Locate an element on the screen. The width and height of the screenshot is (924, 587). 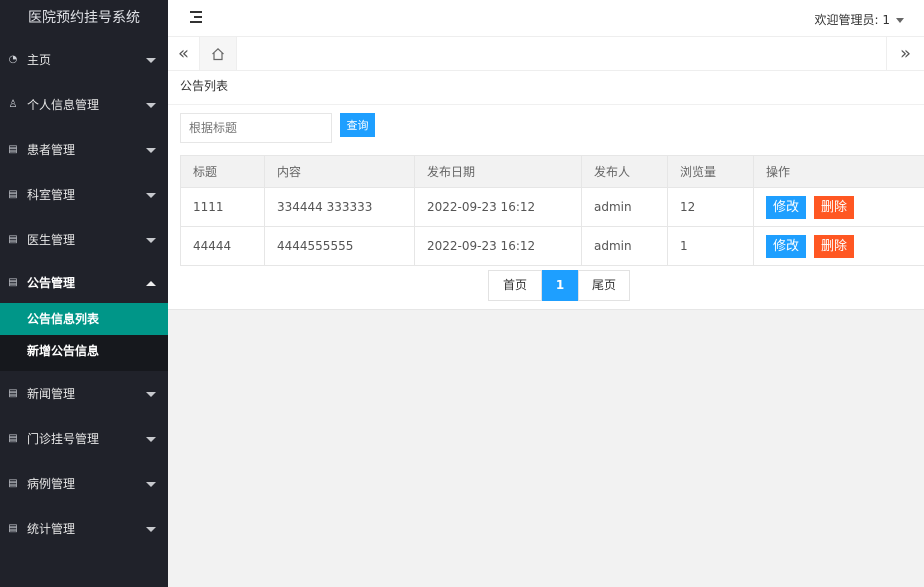
cell-content: 4444555555 is located at coordinates (339, 246).